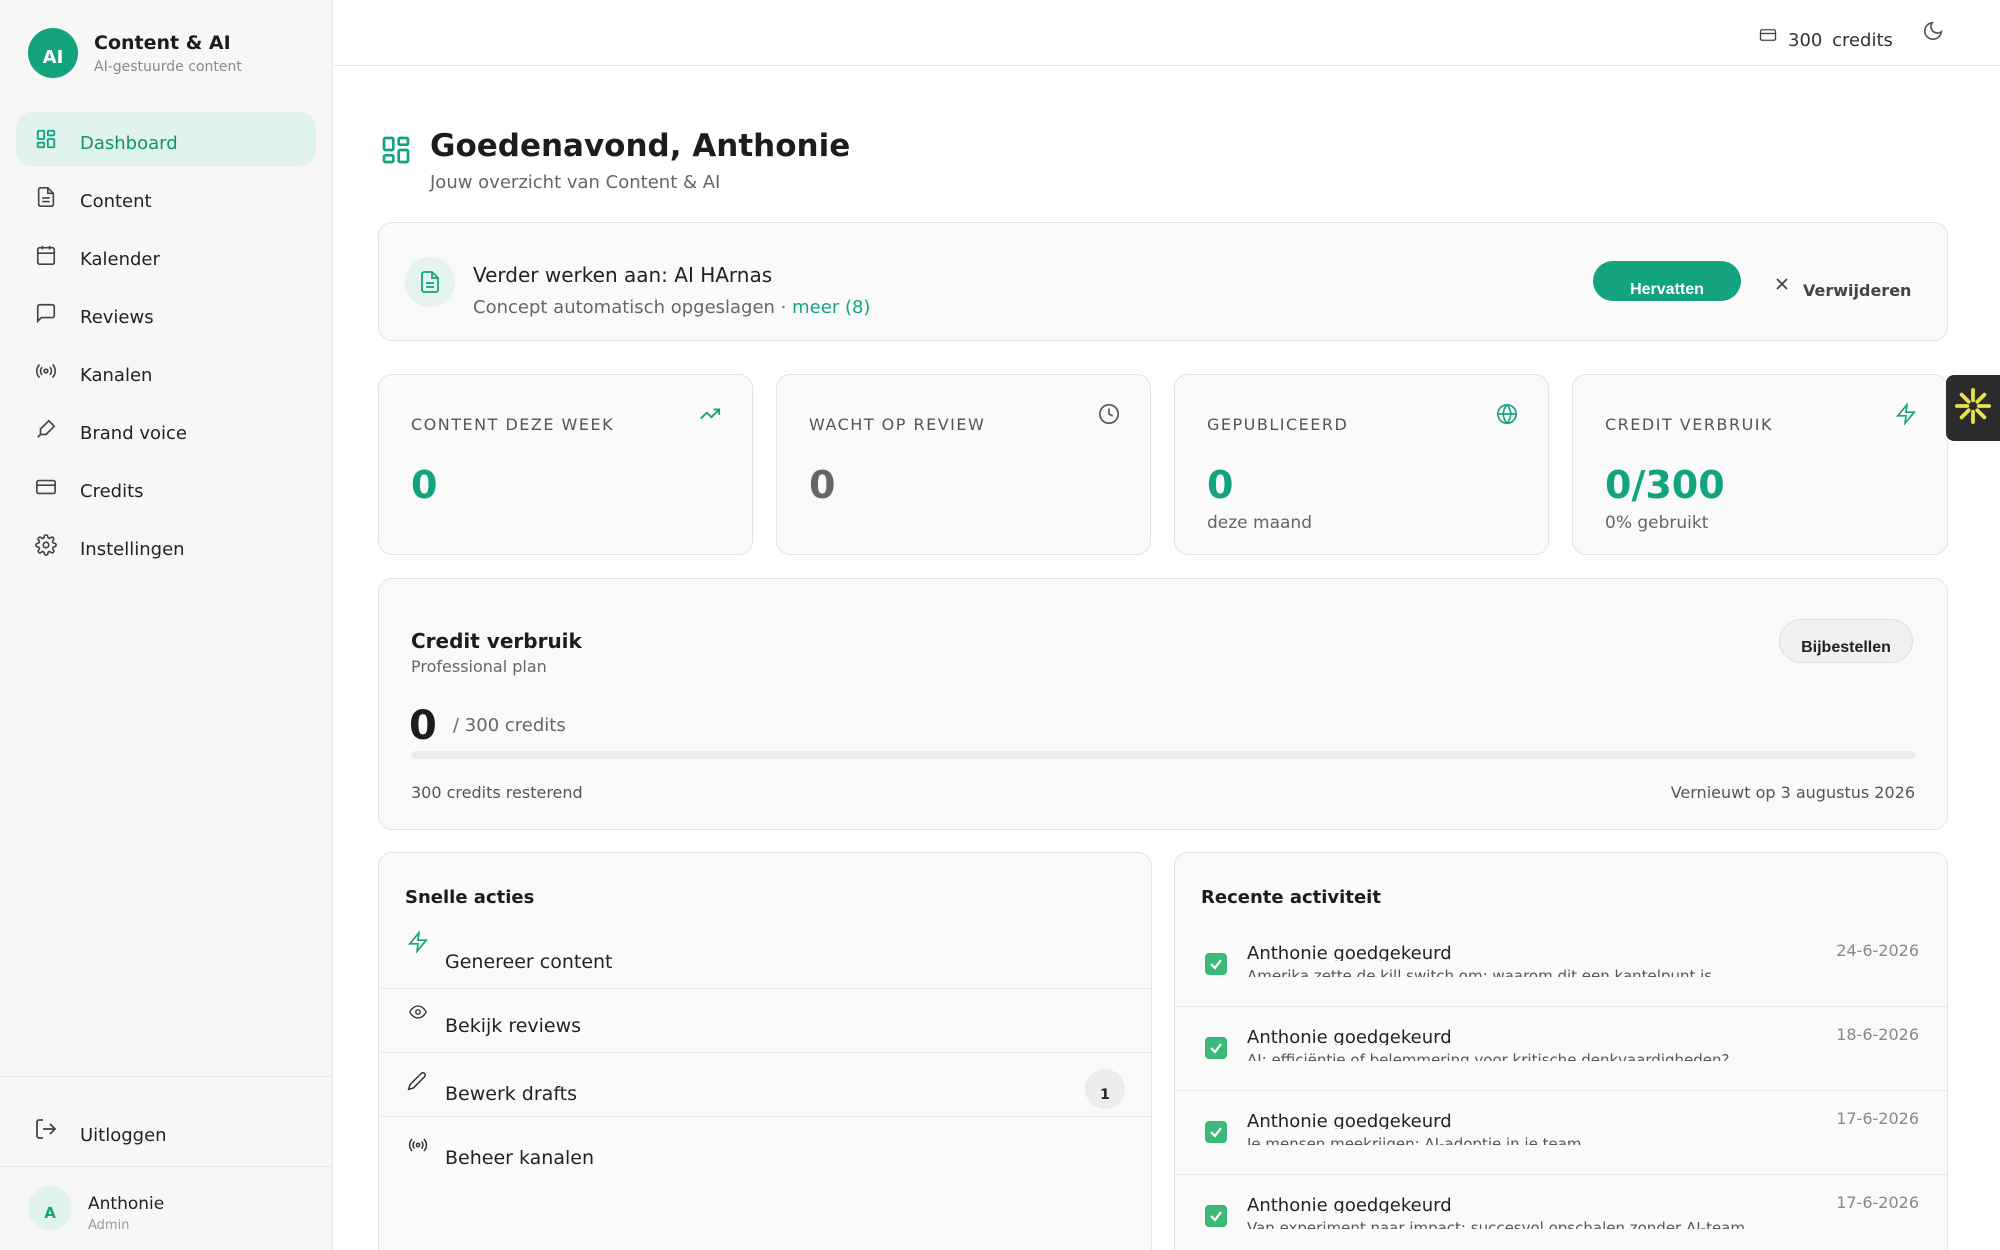  Describe the element at coordinates (116, 201) in the screenshot. I see `sidebar-item-label: Content` at that location.